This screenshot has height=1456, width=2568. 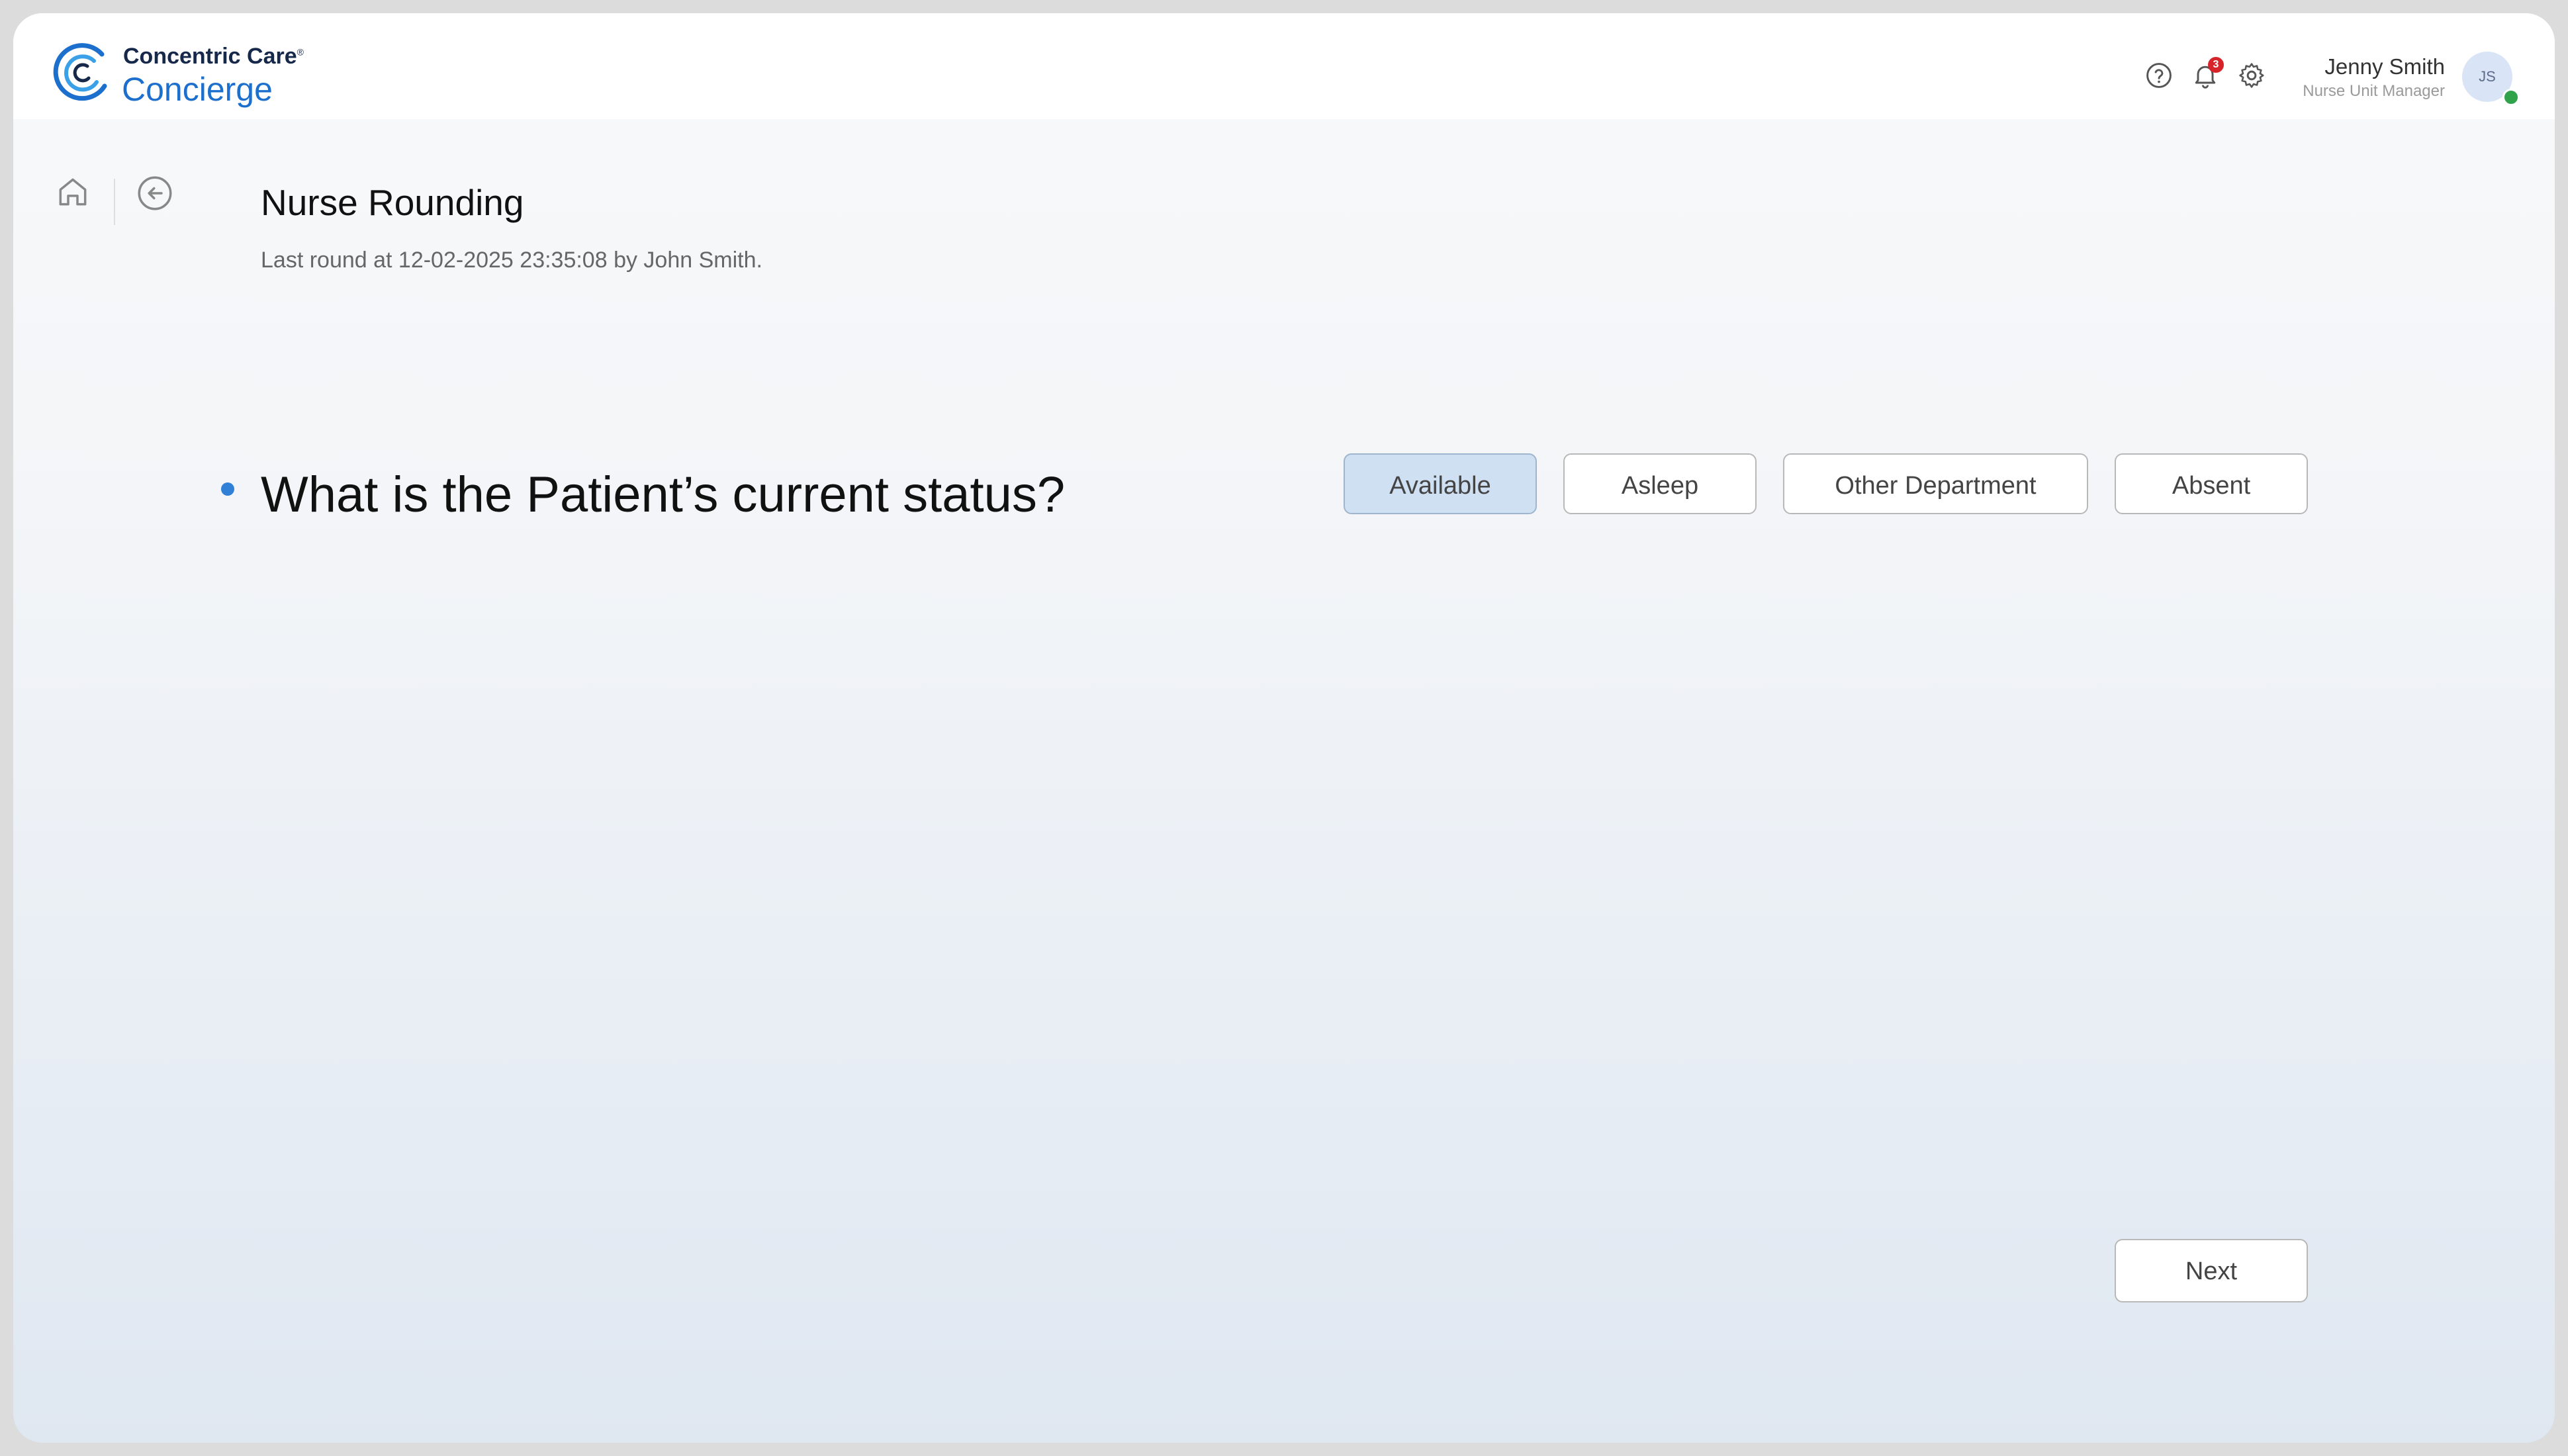 I want to click on bell-icon: 3, so click(x=2207, y=73).